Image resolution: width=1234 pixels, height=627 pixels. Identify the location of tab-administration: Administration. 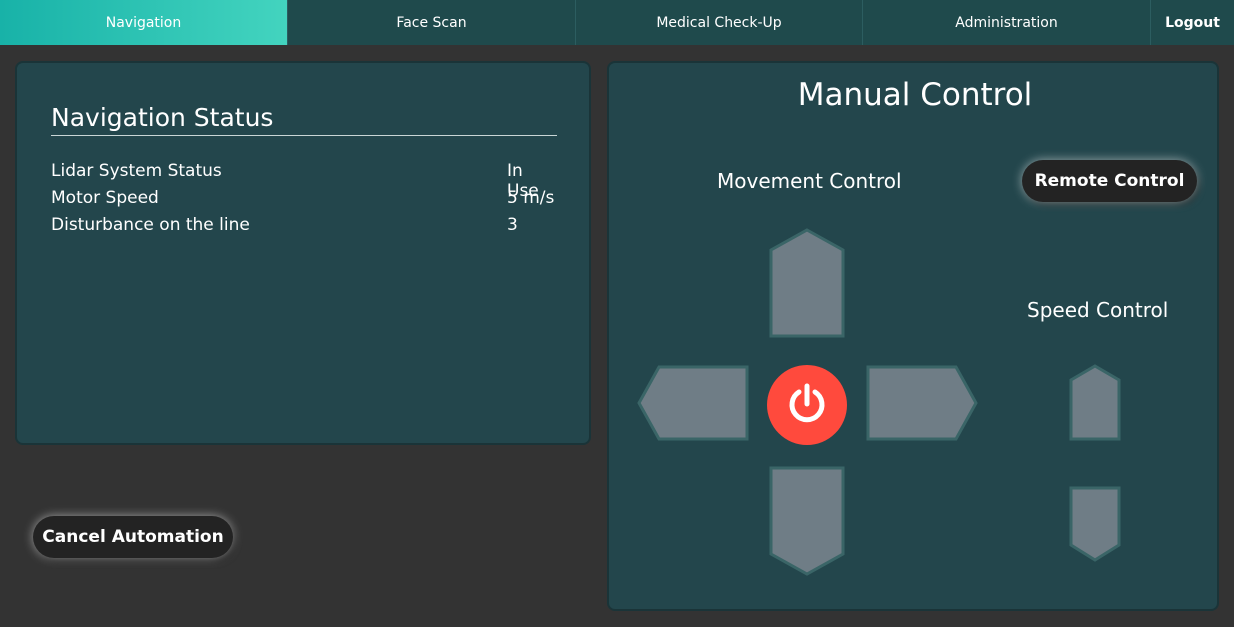
(1007, 22).